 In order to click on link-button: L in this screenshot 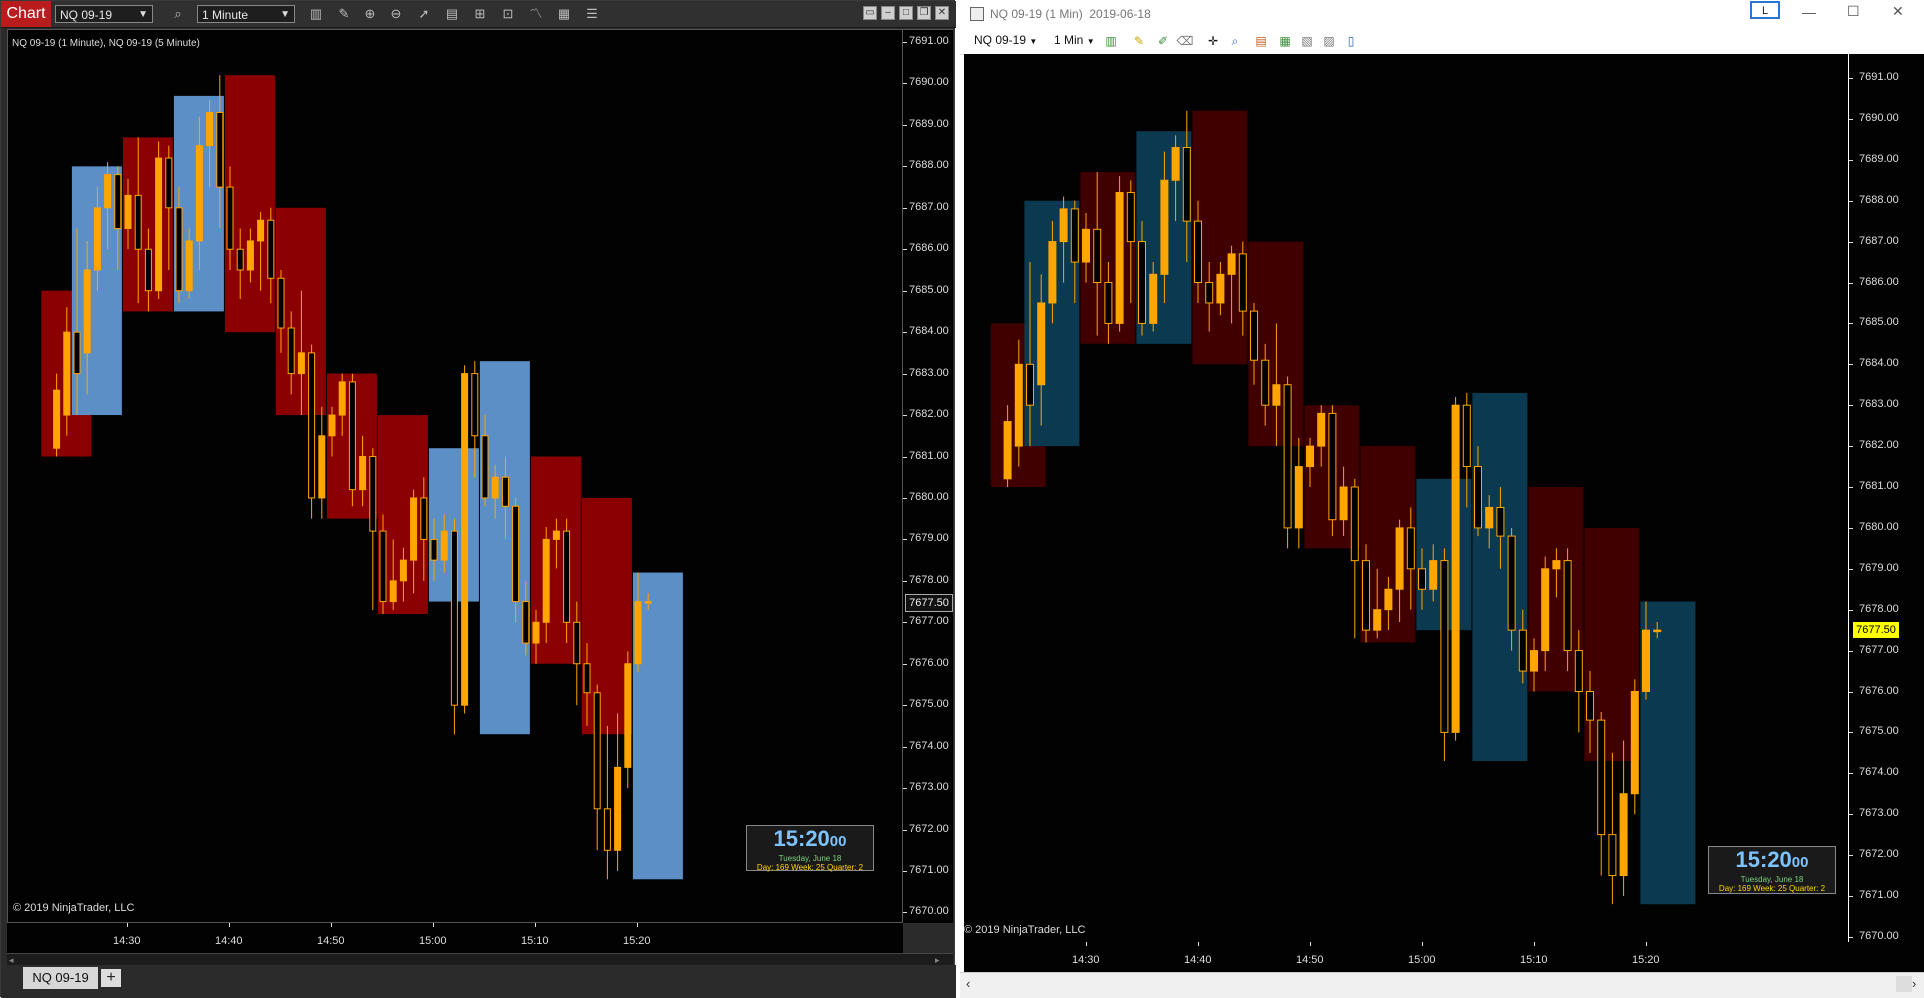, I will do `click(1765, 10)`.